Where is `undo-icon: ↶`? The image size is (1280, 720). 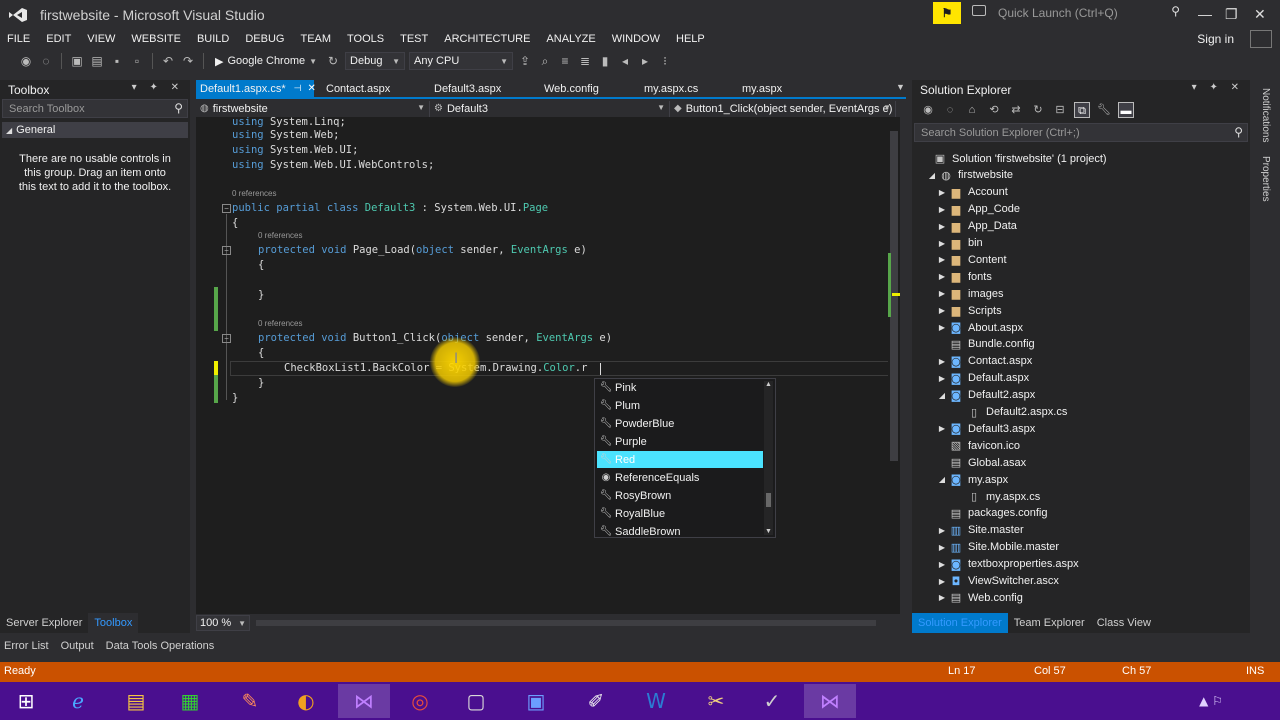 undo-icon: ↶ is located at coordinates (168, 61).